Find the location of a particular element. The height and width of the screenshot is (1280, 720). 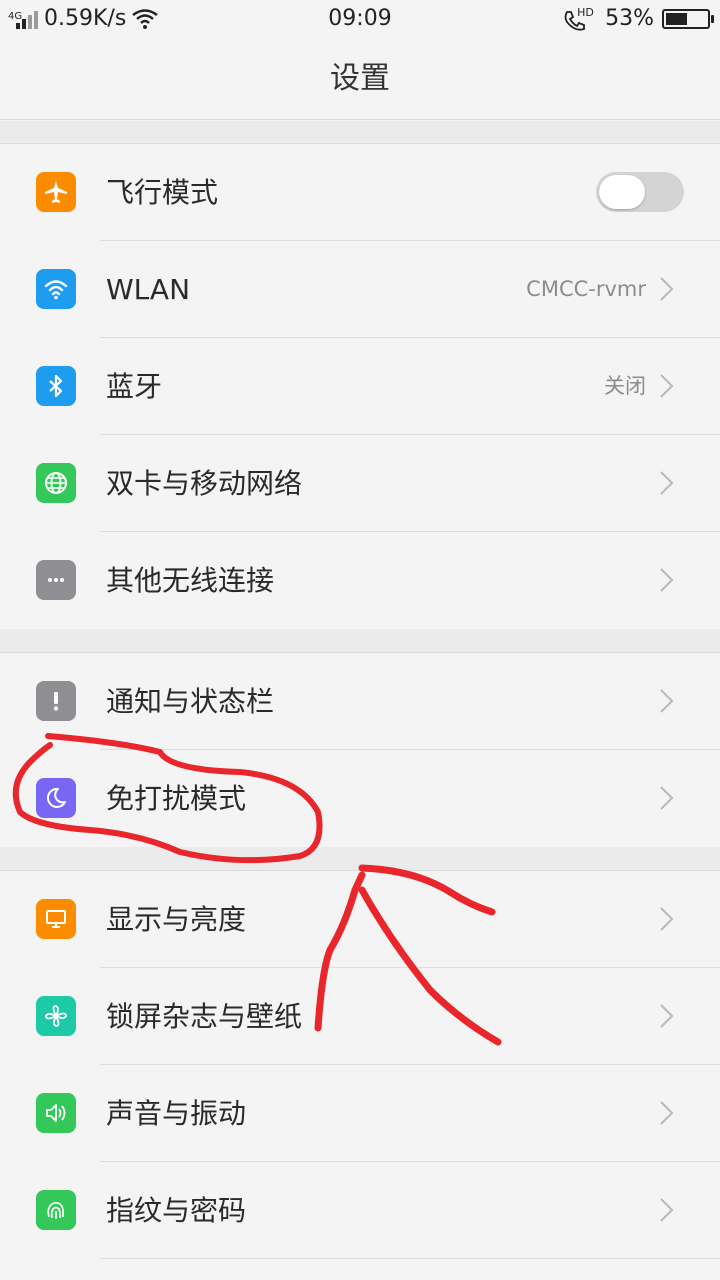

setting-wlan: WLAN CMCC-rvmr is located at coordinates (360, 289).